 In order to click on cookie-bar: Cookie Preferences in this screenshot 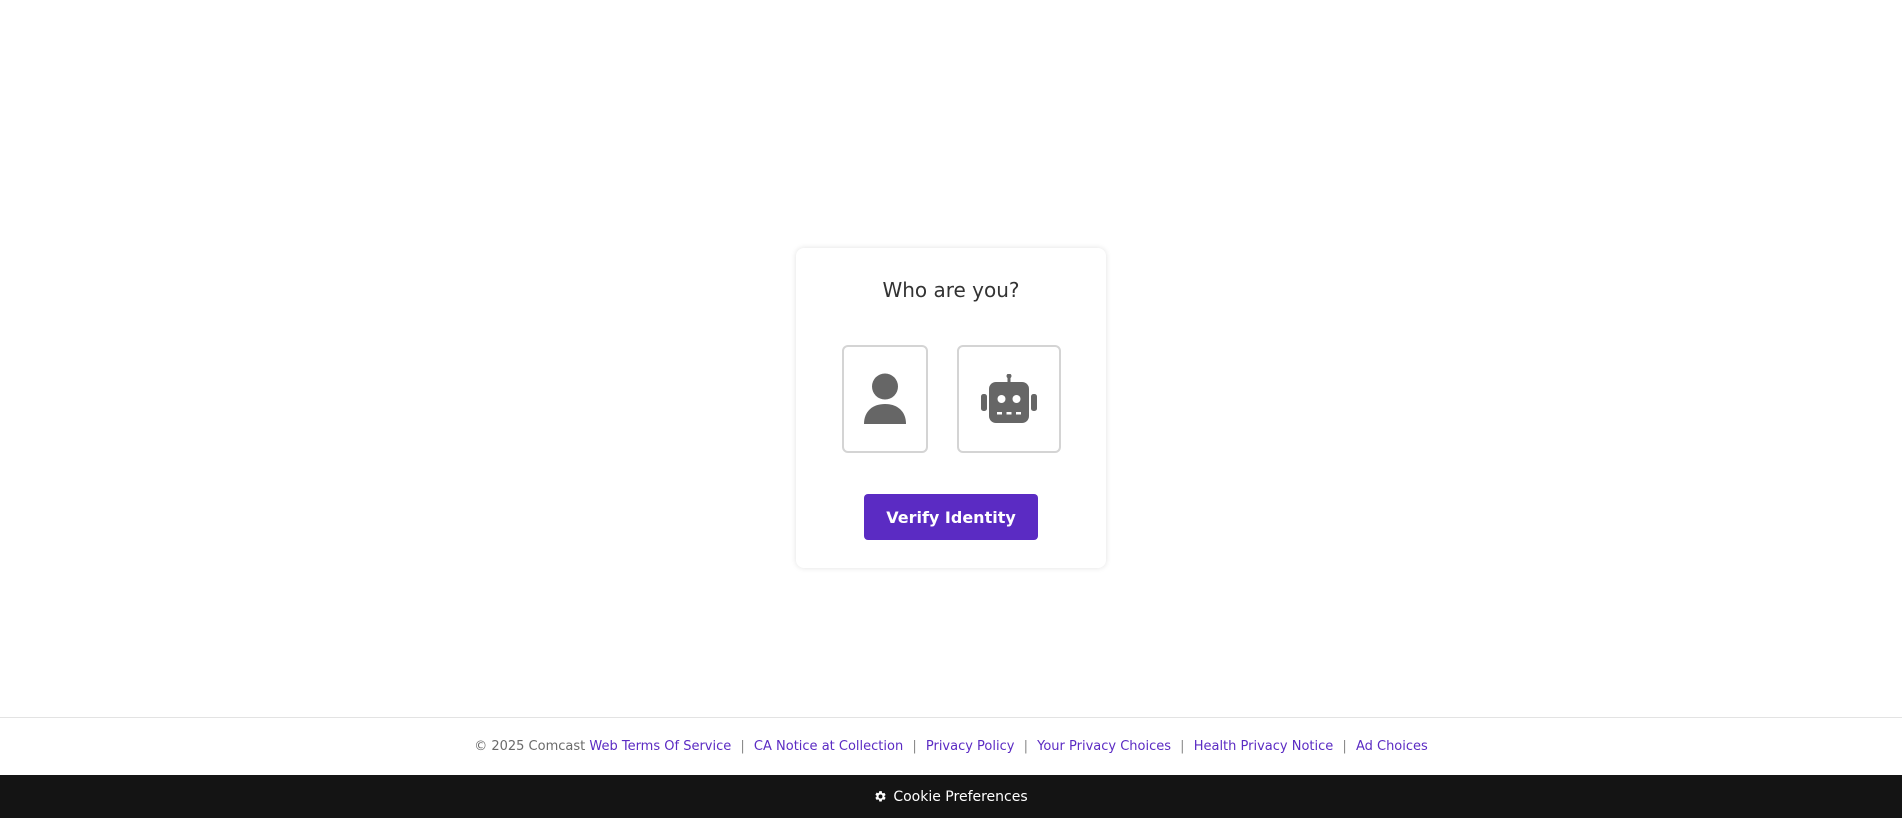, I will do `click(951, 796)`.